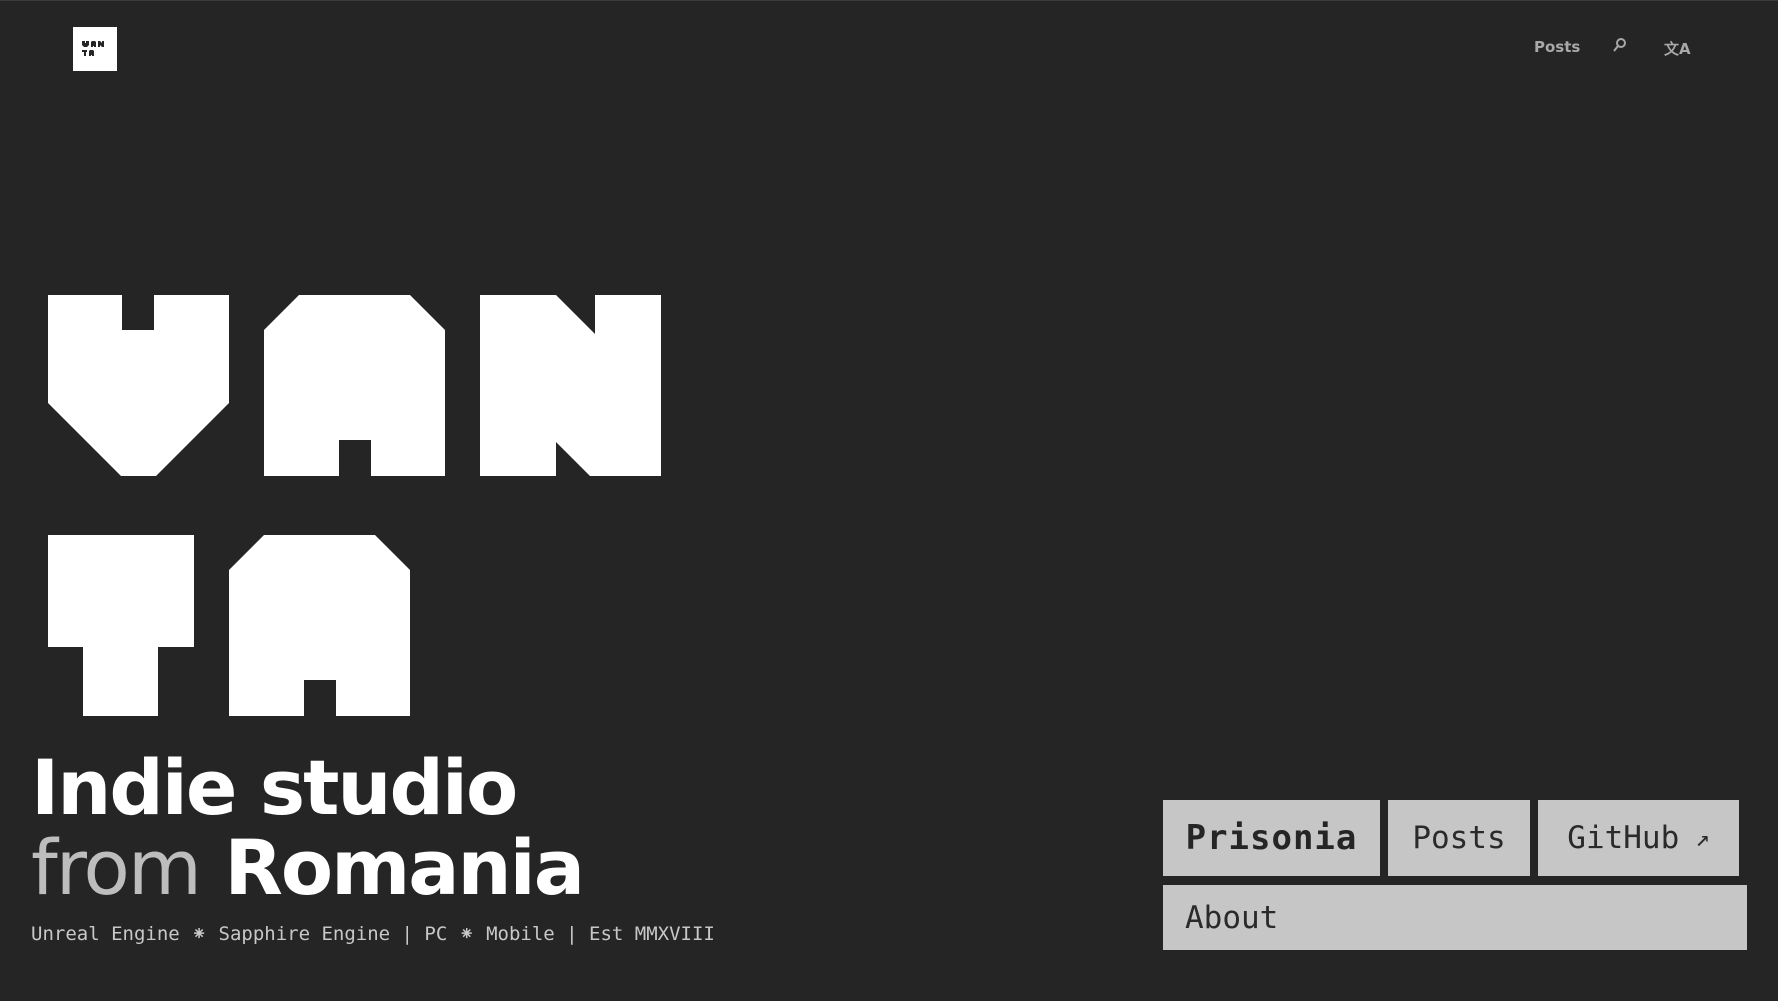 Image resolution: width=1778 pixels, height=1001 pixels. I want to click on about-label: About, so click(1232, 917).